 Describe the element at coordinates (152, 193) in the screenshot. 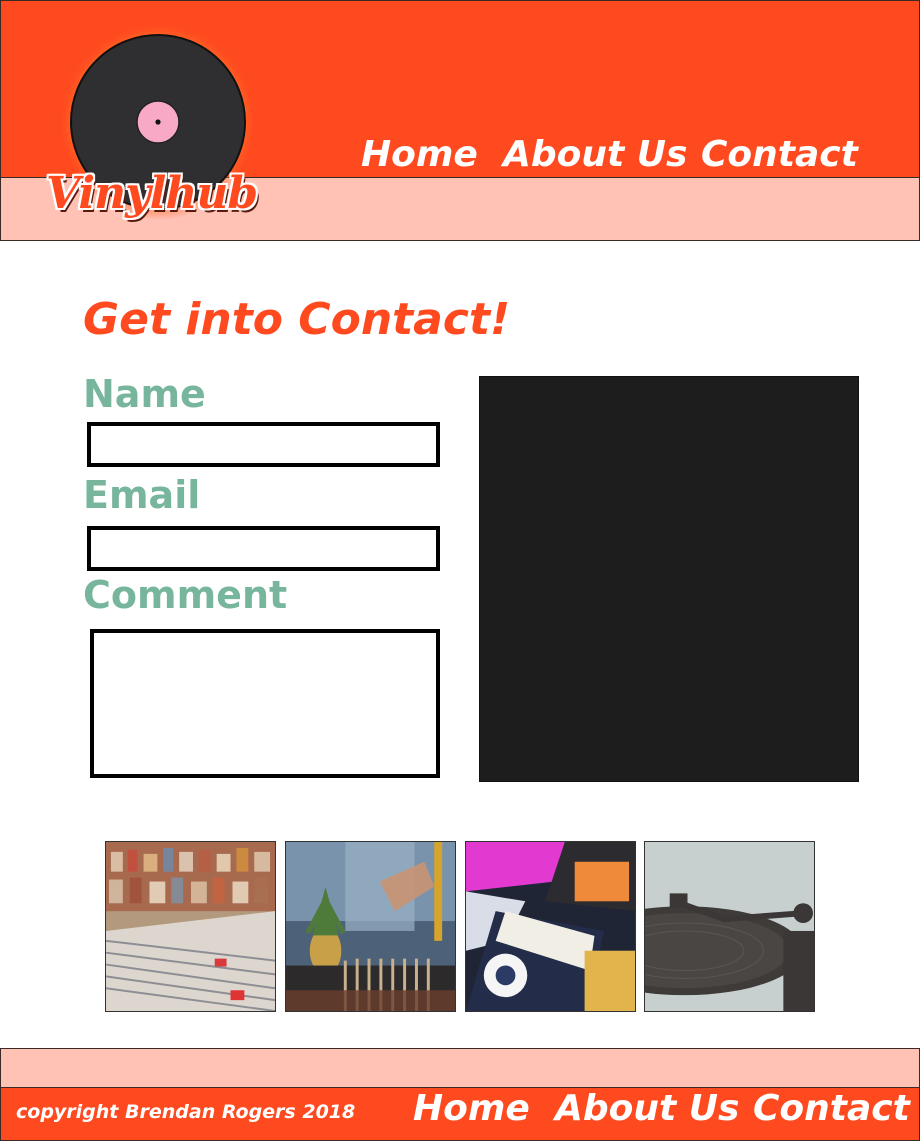

I see `logo-wordmark: Vinylhub` at that location.